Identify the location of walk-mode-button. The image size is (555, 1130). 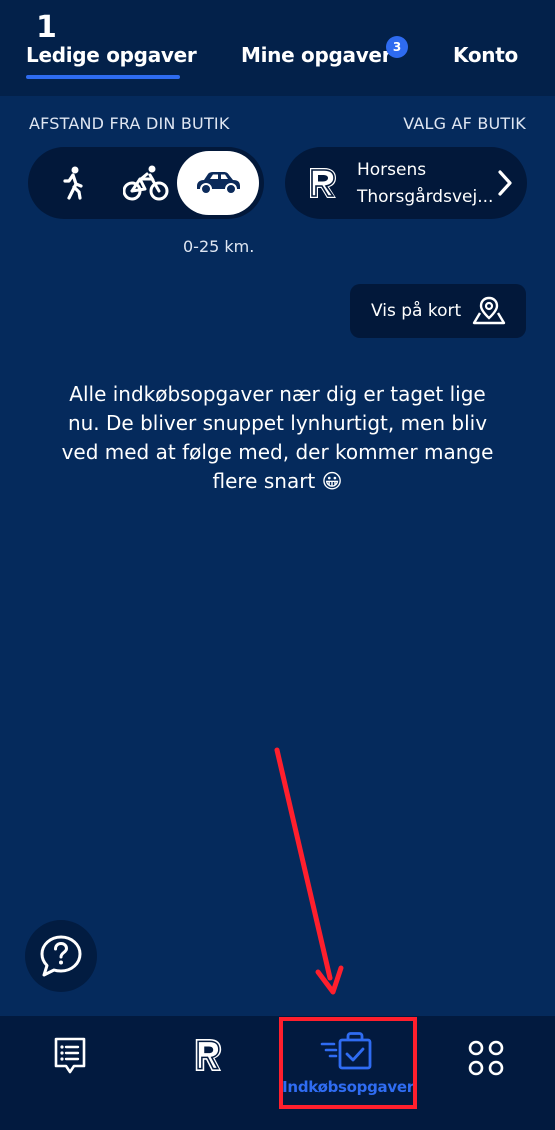
(74, 183).